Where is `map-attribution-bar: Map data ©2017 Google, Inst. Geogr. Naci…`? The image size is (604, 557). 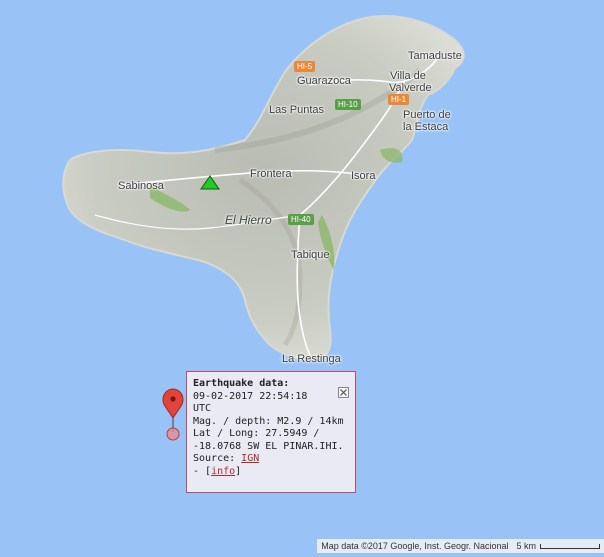 map-attribution-bar: Map data ©2017 Google, Inst. Geogr. Naci… is located at coordinates (460, 546).